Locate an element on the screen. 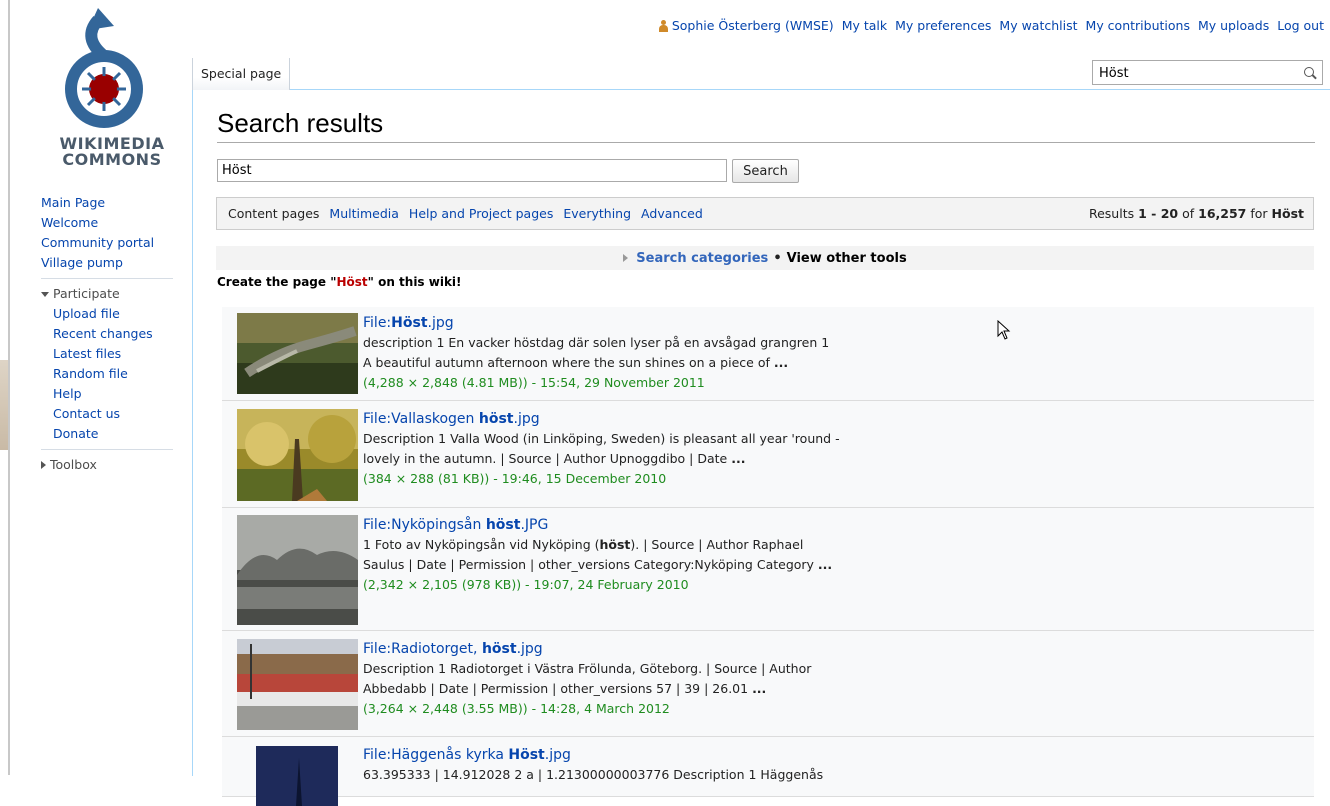  results-query: Höst is located at coordinates (1287, 213).